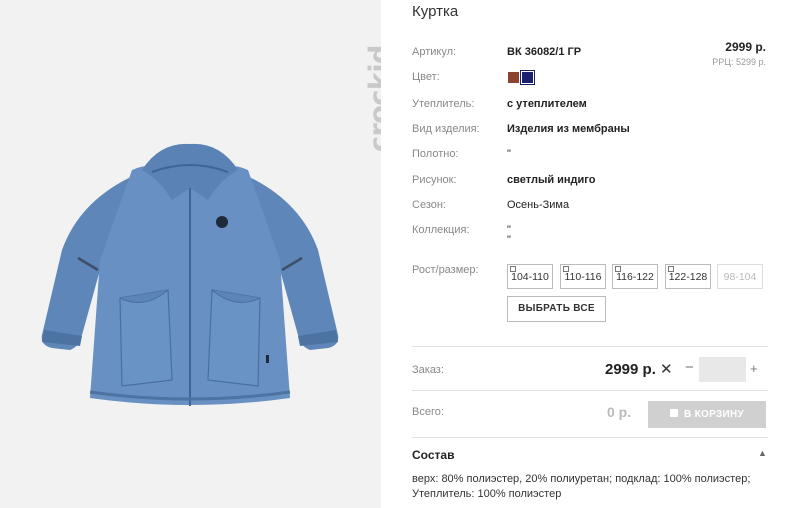 This screenshot has height=508, width=800. I want to click on attr-label: Полотно:, so click(435, 154).